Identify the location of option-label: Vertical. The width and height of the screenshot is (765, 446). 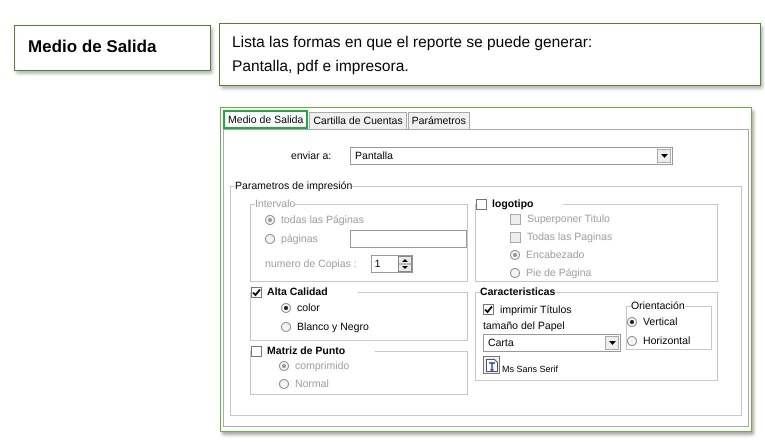
(660, 322).